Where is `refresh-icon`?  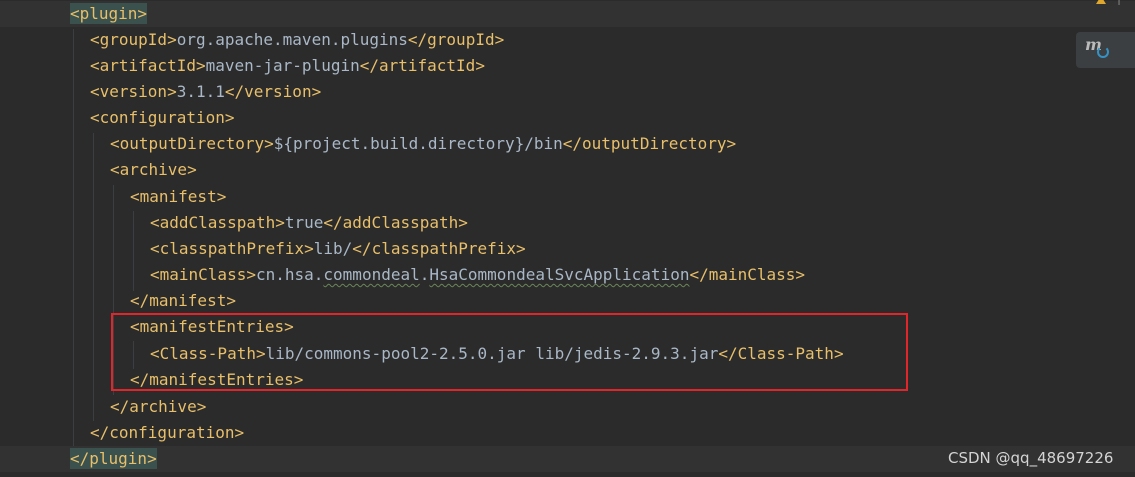 refresh-icon is located at coordinates (1103, 52).